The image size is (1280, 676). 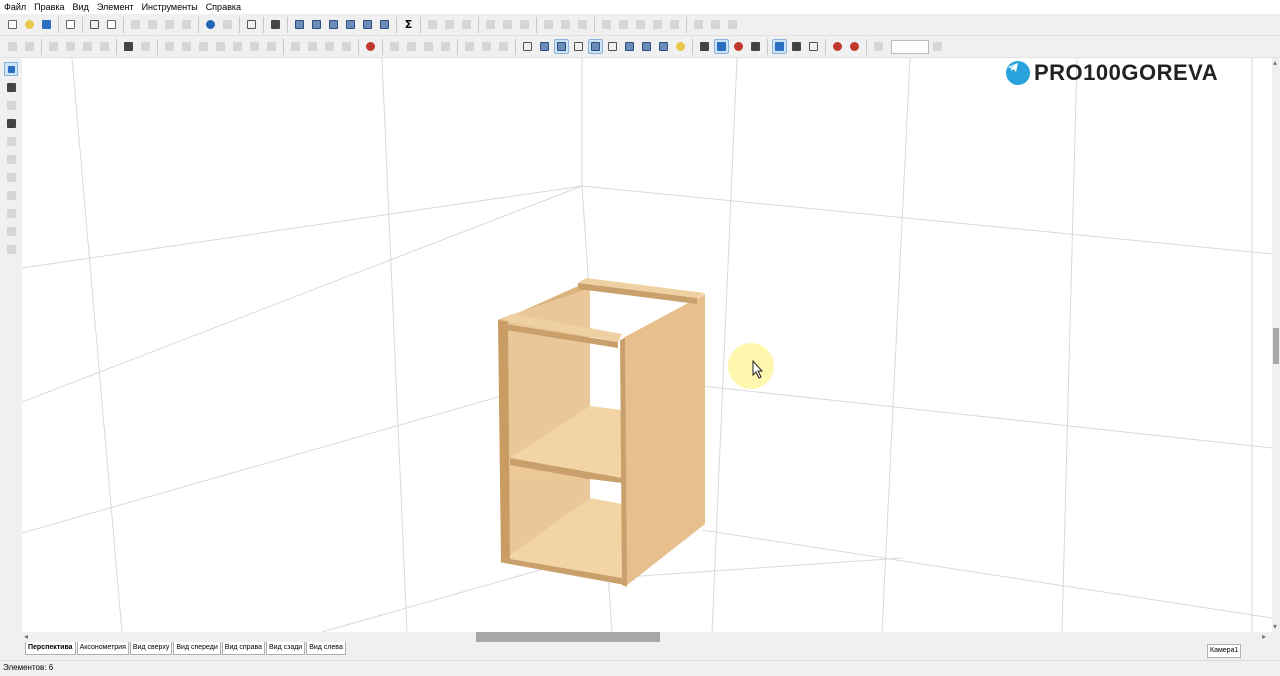 I want to click on cutting-button, so click(x=333, y=24).